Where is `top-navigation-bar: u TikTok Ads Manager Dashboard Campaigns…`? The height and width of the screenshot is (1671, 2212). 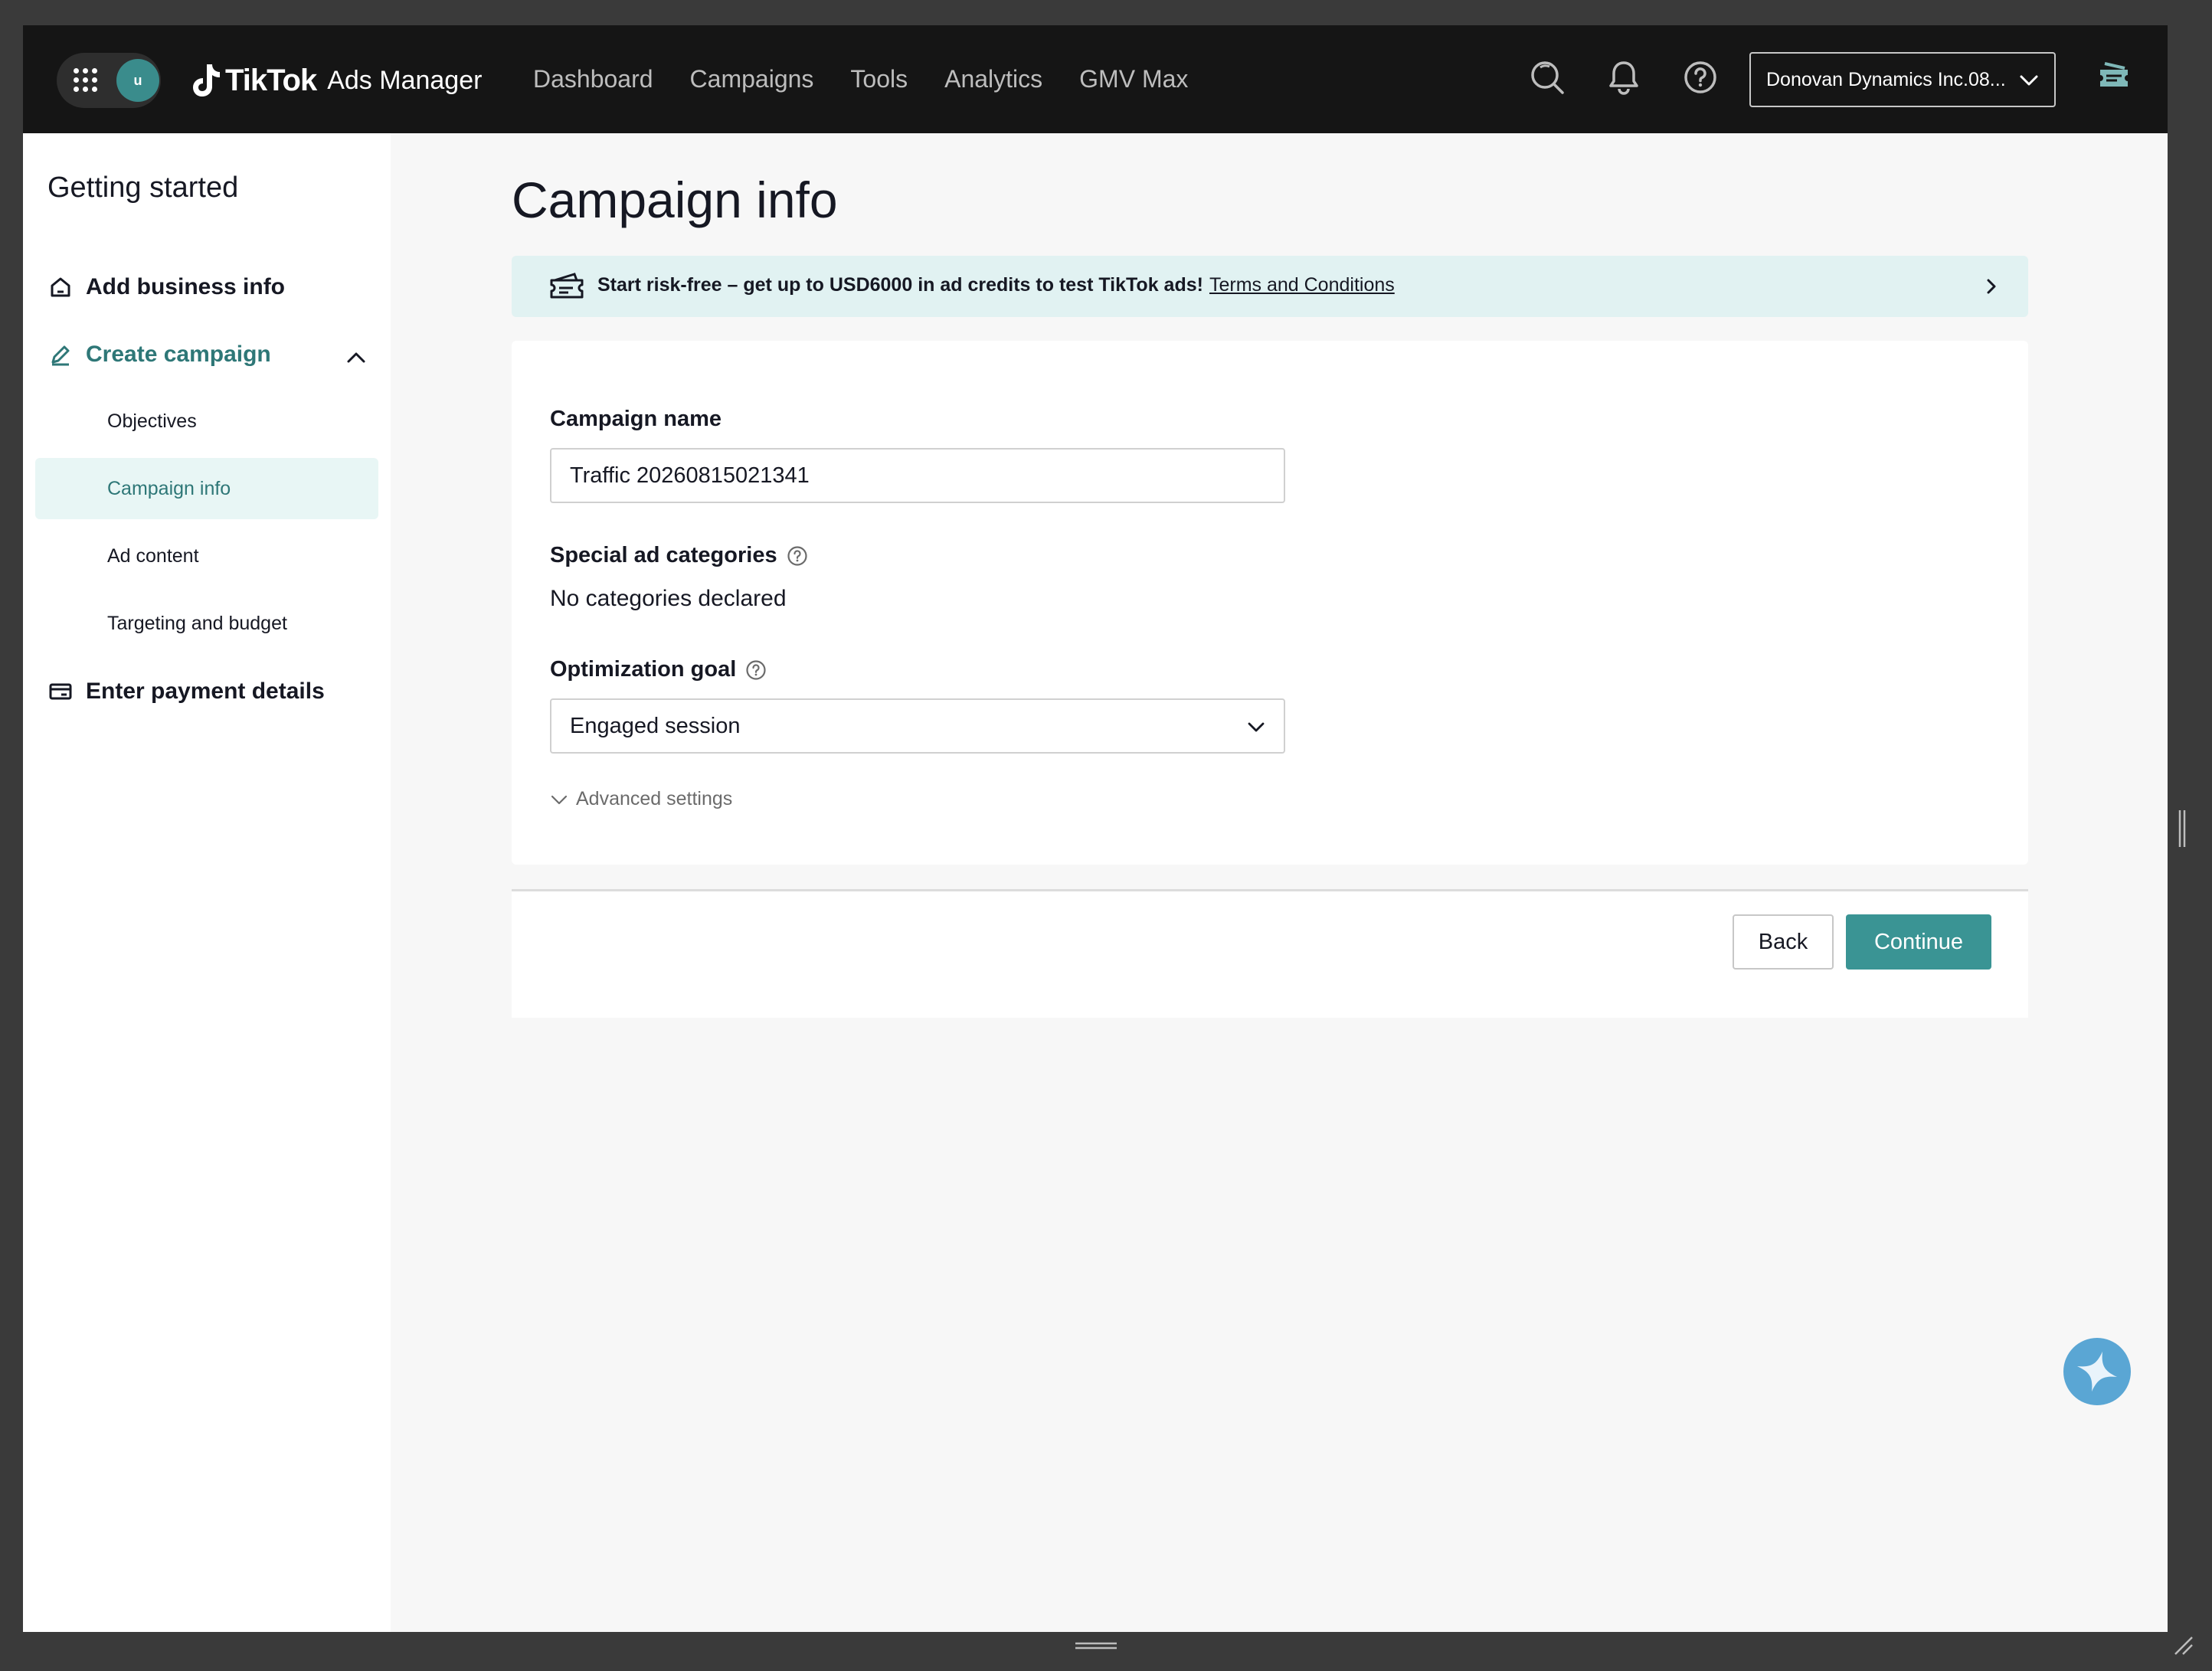
top-navigation-bar: u TikTok Ads Manager Dashboard Campaigns… is located at coordinates (1096, 79).